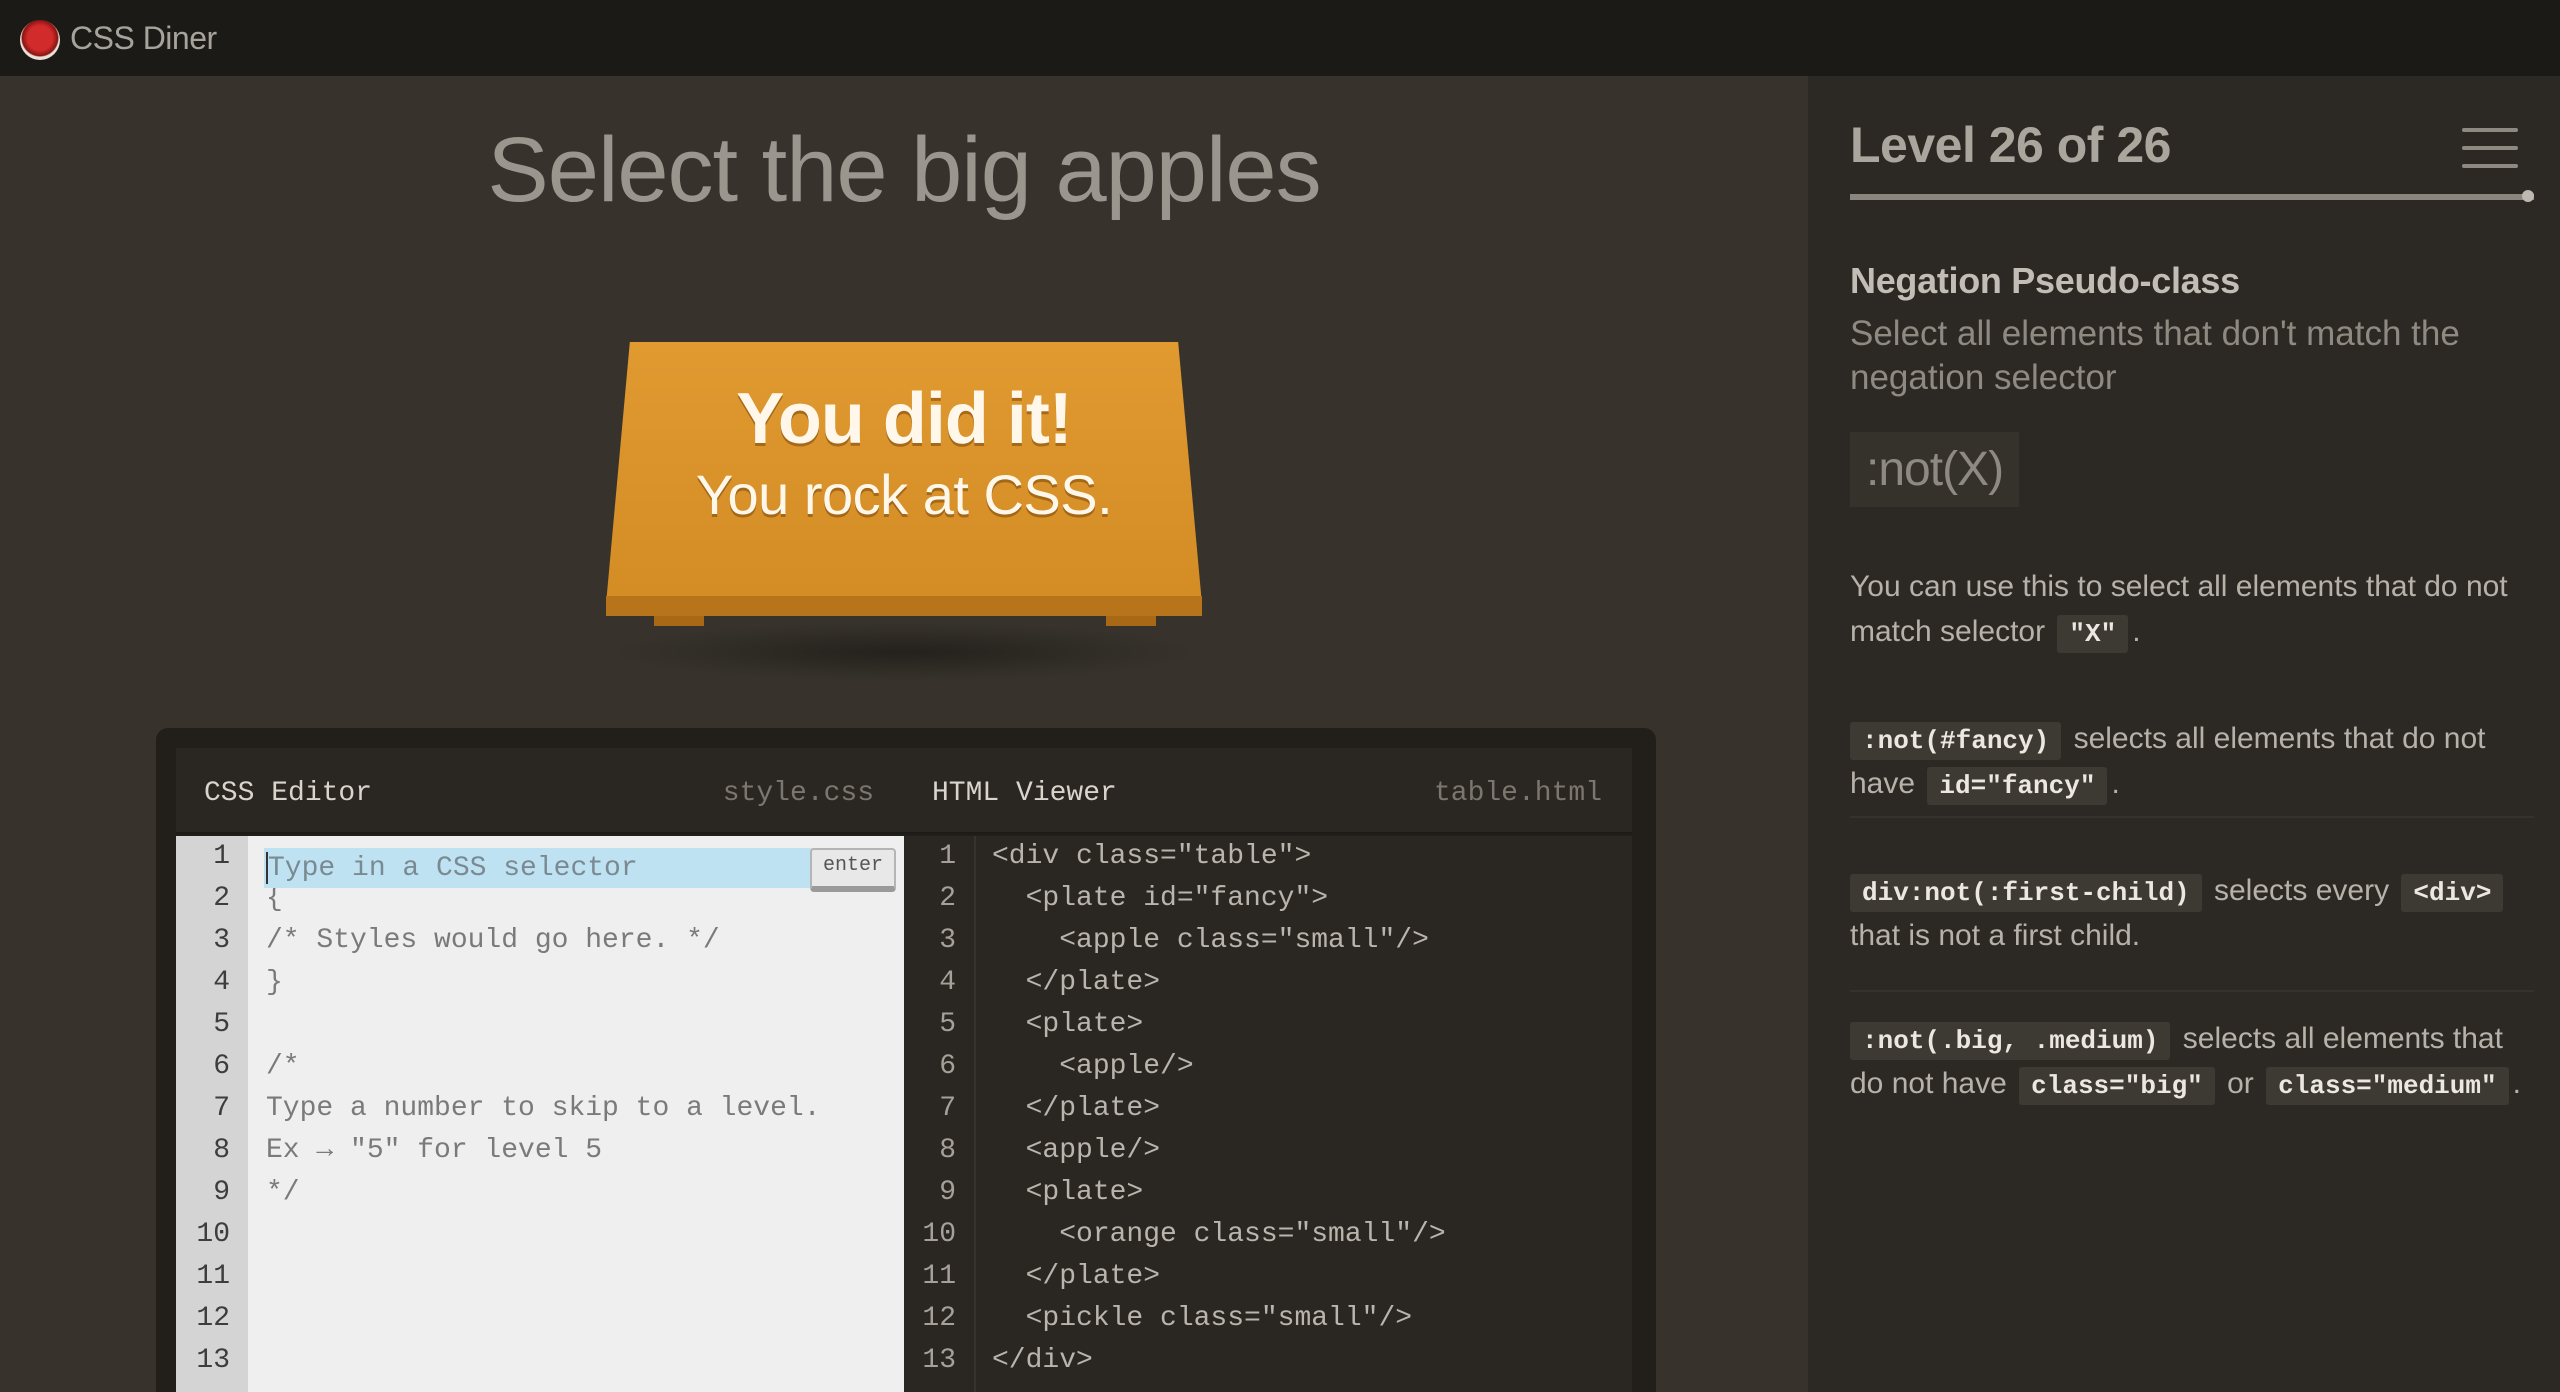 The height and width of the screenshot is (1392, 2560). What do you see at coordinates (288, 793) in the screenshot?
I see `css-editor-title: CSS Editor` at bounding box center [288, 793].